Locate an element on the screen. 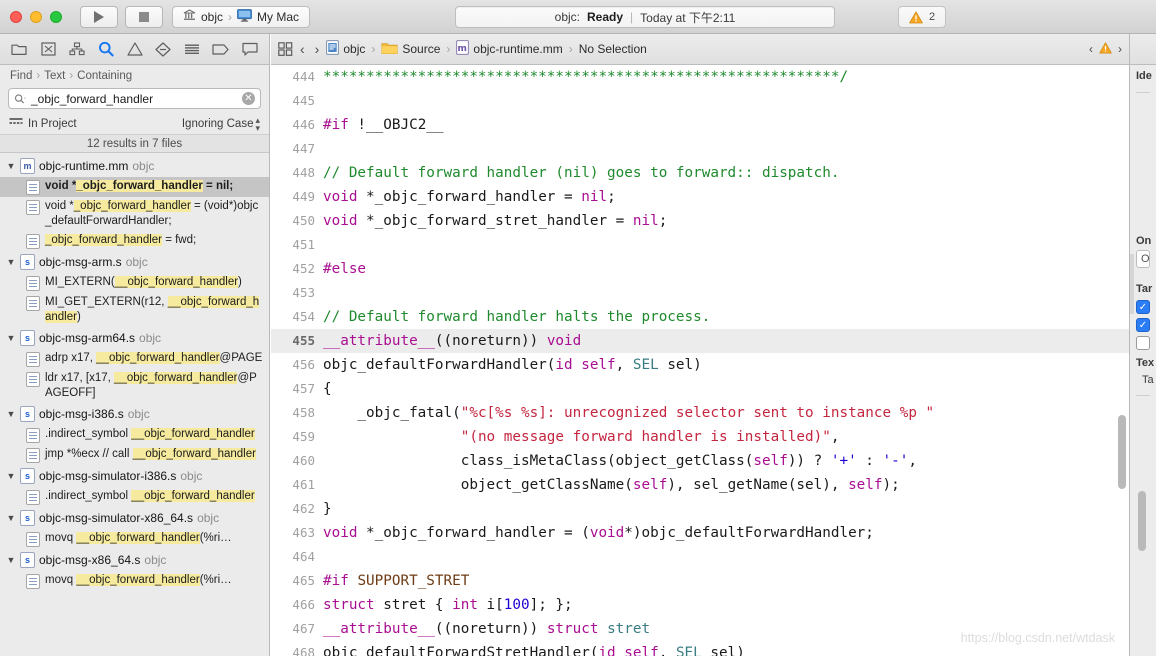 The image size is (1156, 656). result-group-objc-msg-arm64.s: ▼ s objc-msg-arm64.s objc is located at coordinates (134, 338).